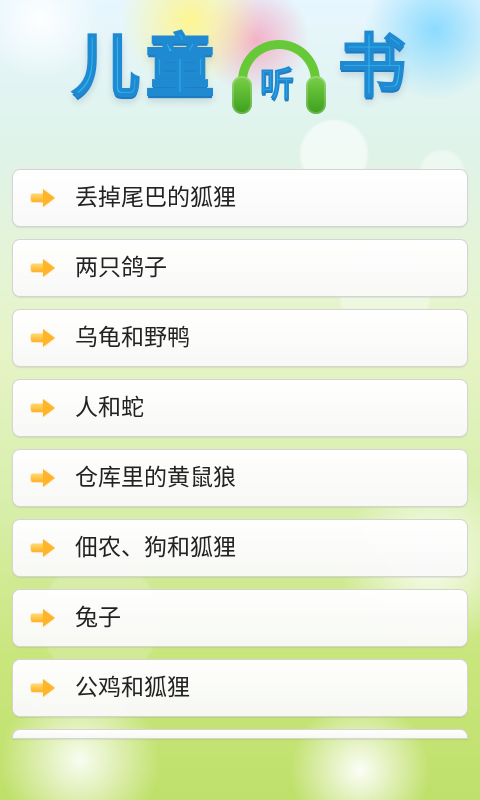  What do you see at coordinates (121, 267) in the screenshot?
I see `story-item-label: 两只鸽子` at bounding box center [121, 267].